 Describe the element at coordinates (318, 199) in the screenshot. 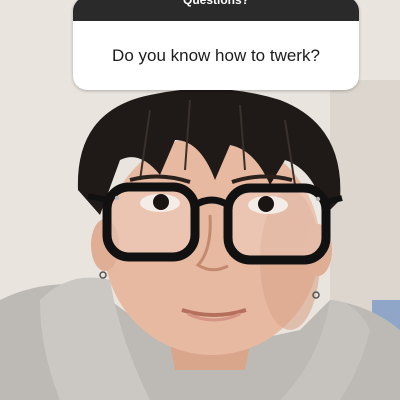

I see `glasses-rivet-right` at that location.